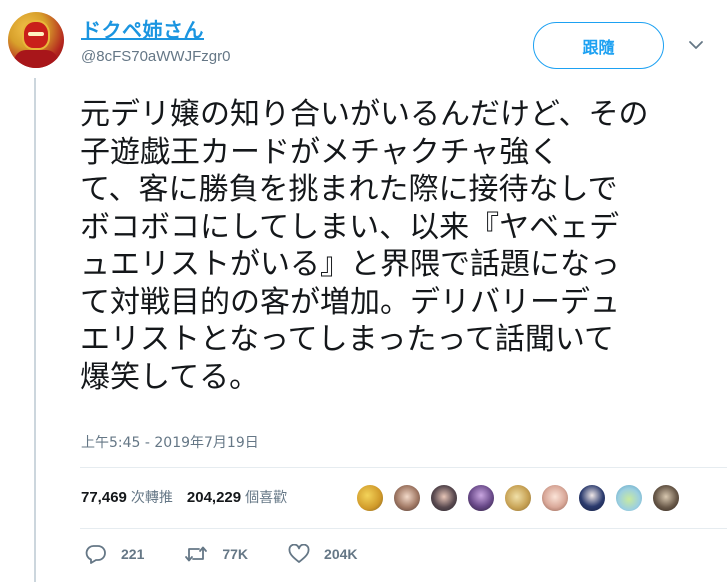 This screenshot has height=582, width=727. Describe the element at coordinates (104, 497) in the screenshot. I see `retweets-count: 77,469` at that location.